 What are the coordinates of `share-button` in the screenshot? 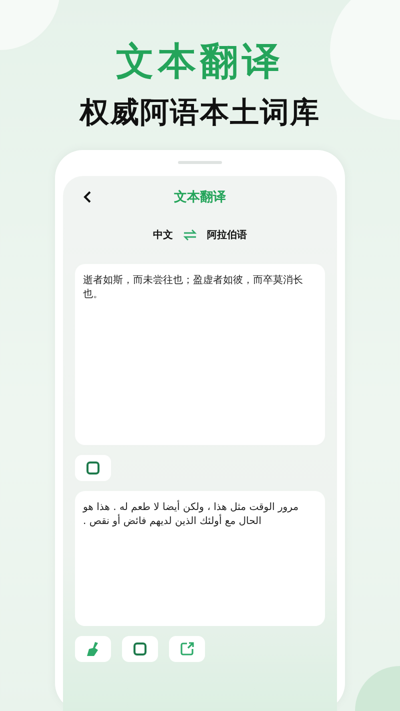 It's located at (187, 649).